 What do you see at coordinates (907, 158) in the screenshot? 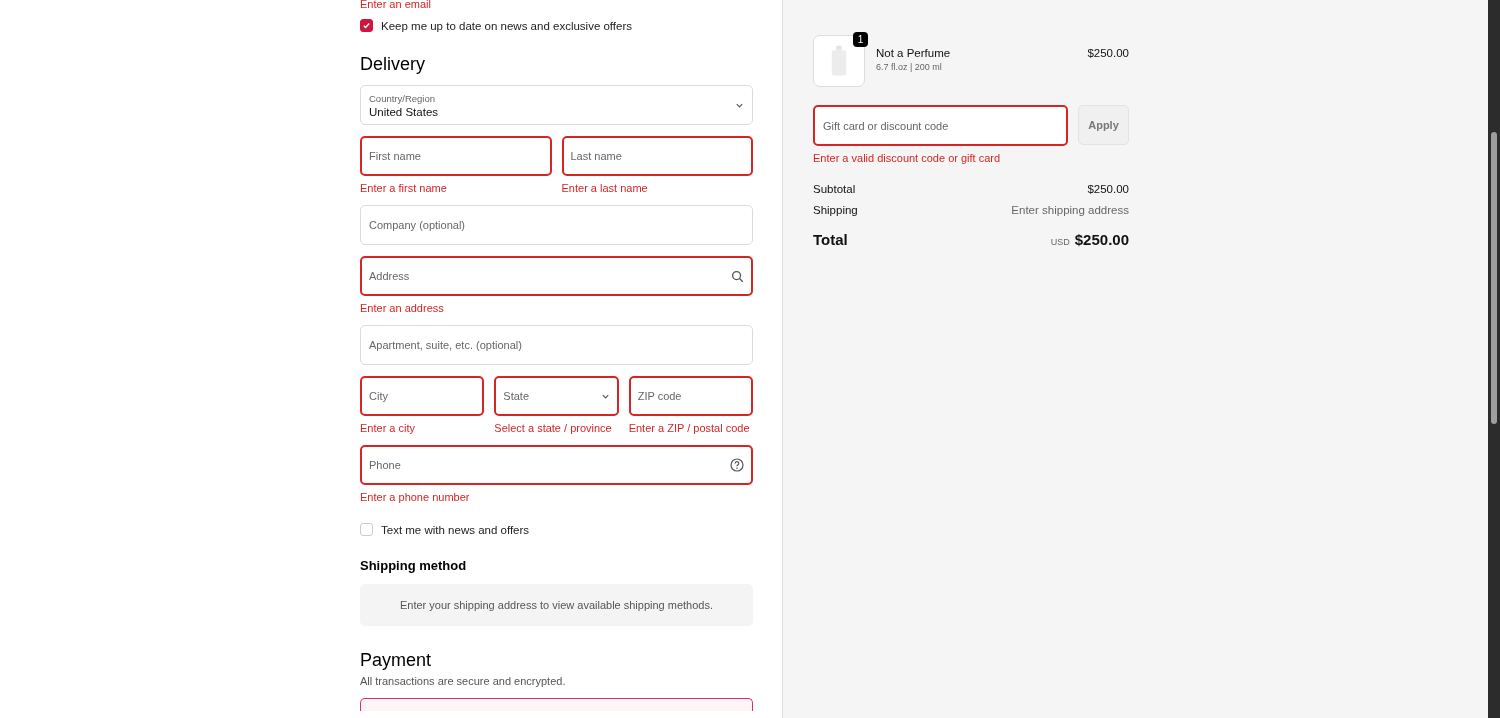
I see `error-message: Enter a valid discount code or gift card` at bounding box center [907, 158].